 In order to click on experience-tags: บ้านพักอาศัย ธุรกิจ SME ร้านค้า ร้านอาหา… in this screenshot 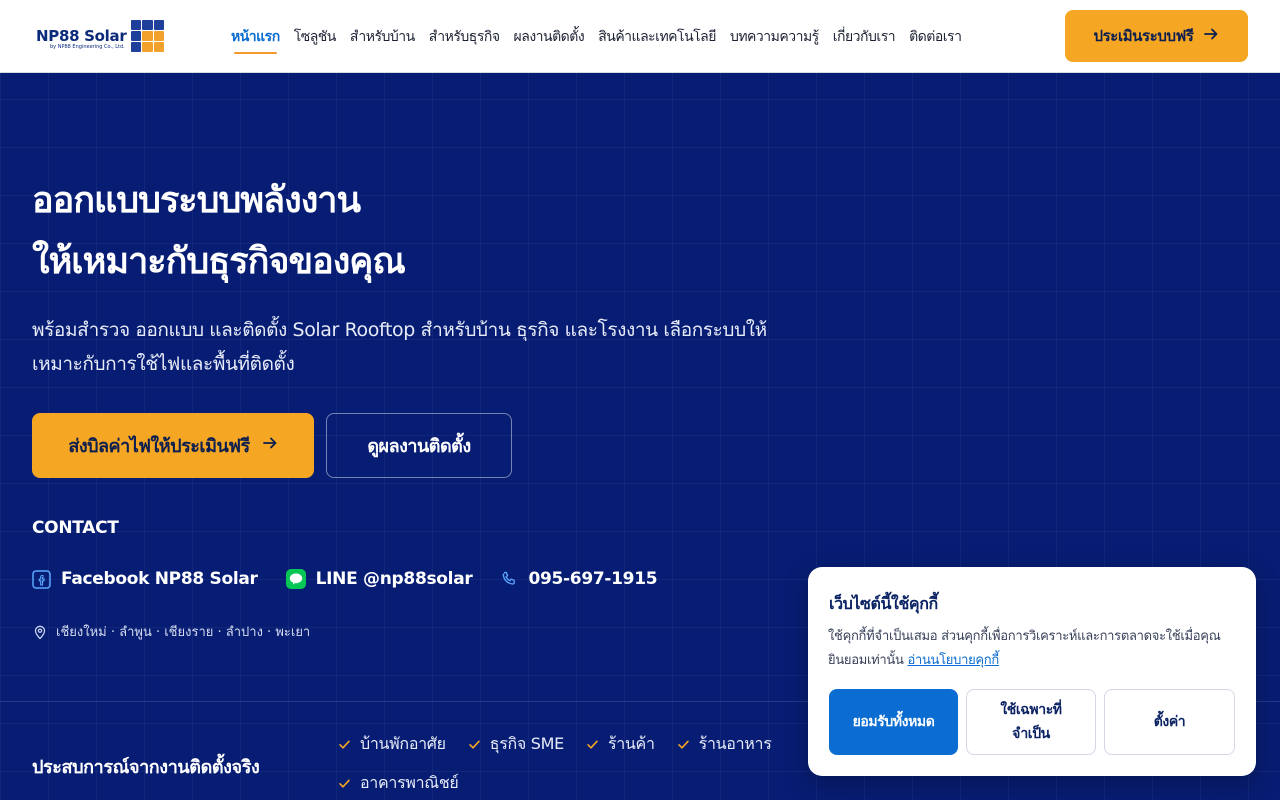, I will do `click(573, 763)`.